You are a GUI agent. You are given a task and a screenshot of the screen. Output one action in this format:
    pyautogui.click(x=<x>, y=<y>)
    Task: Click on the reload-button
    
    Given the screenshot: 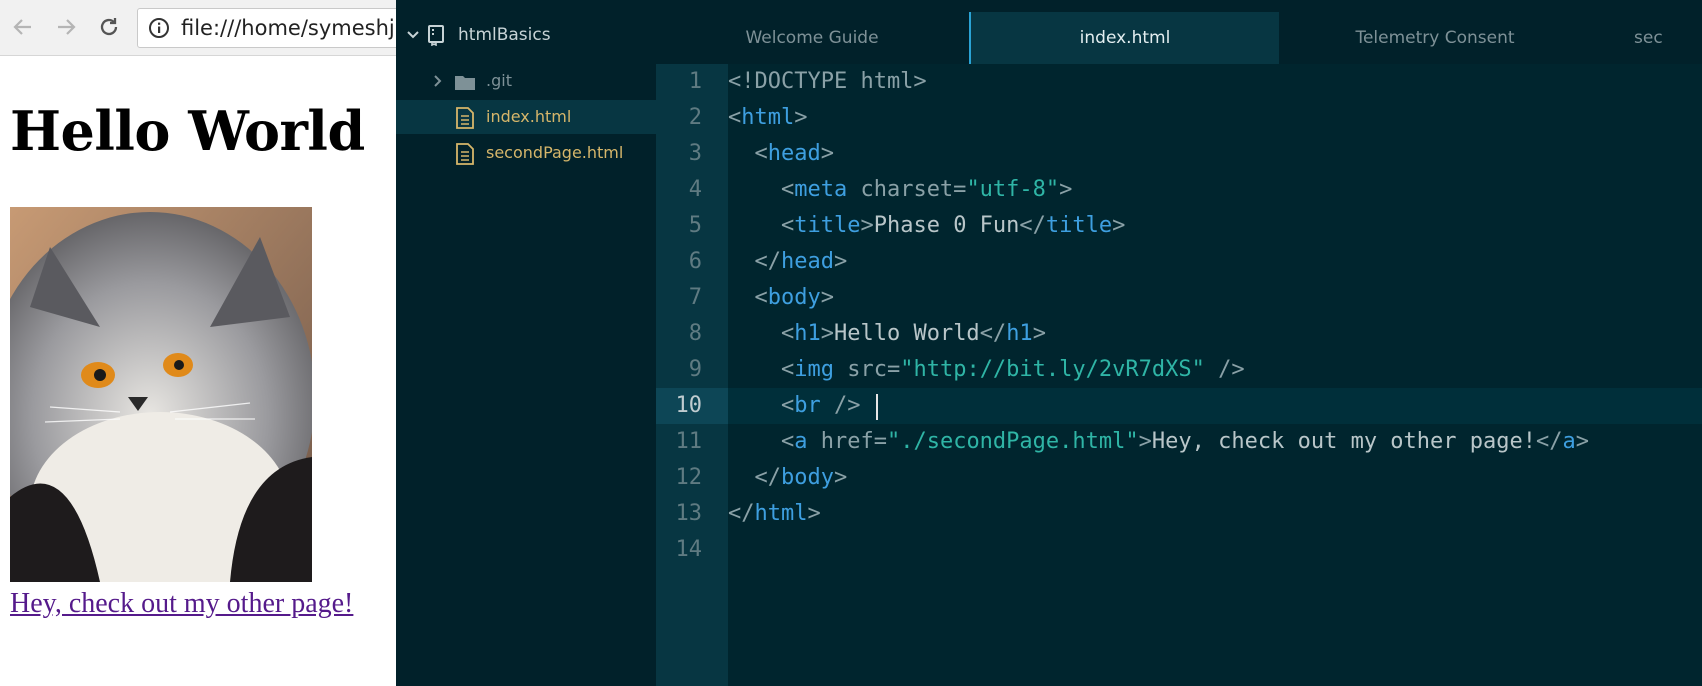 What is the action you would take?
    pyautogui.click(x=109, y=27)
    